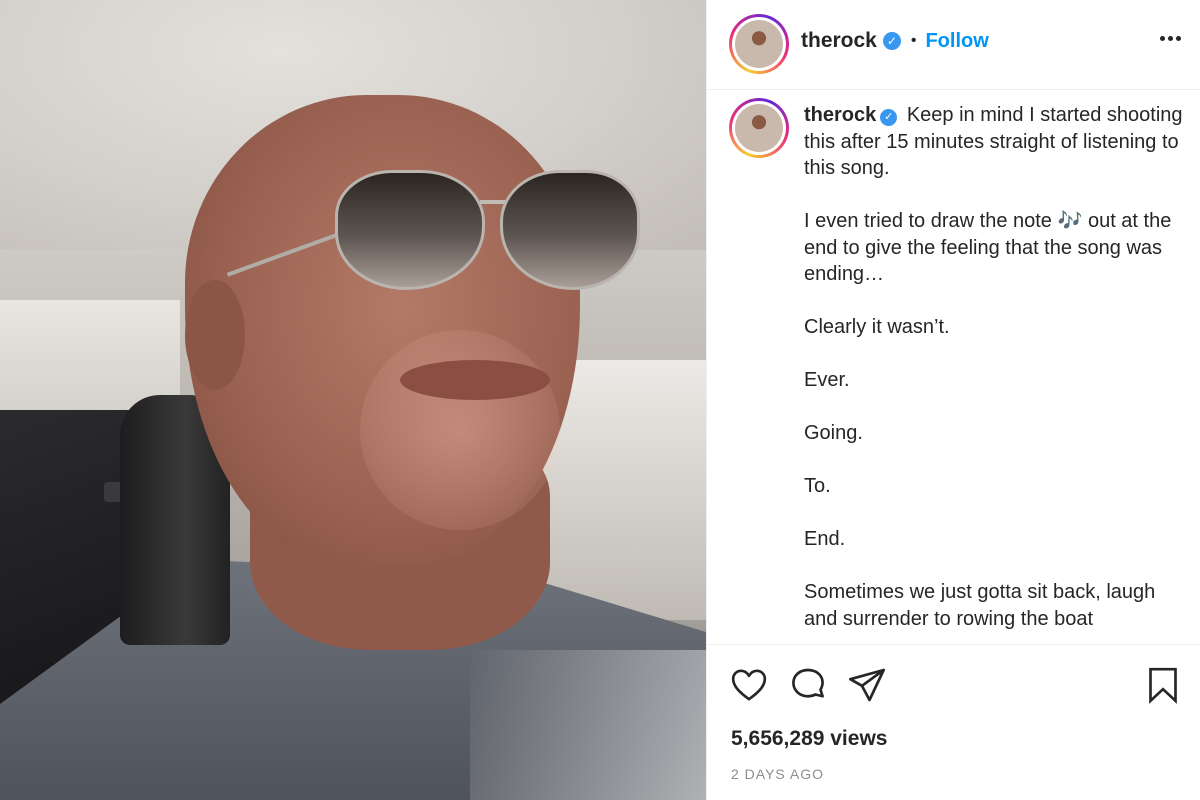 The width and height of the screenshot is (1200, 800). What do you see at coordinates (1163, 685) in the screenshot?
I see `bookmark-icon` at bounding box center [1163, 685].